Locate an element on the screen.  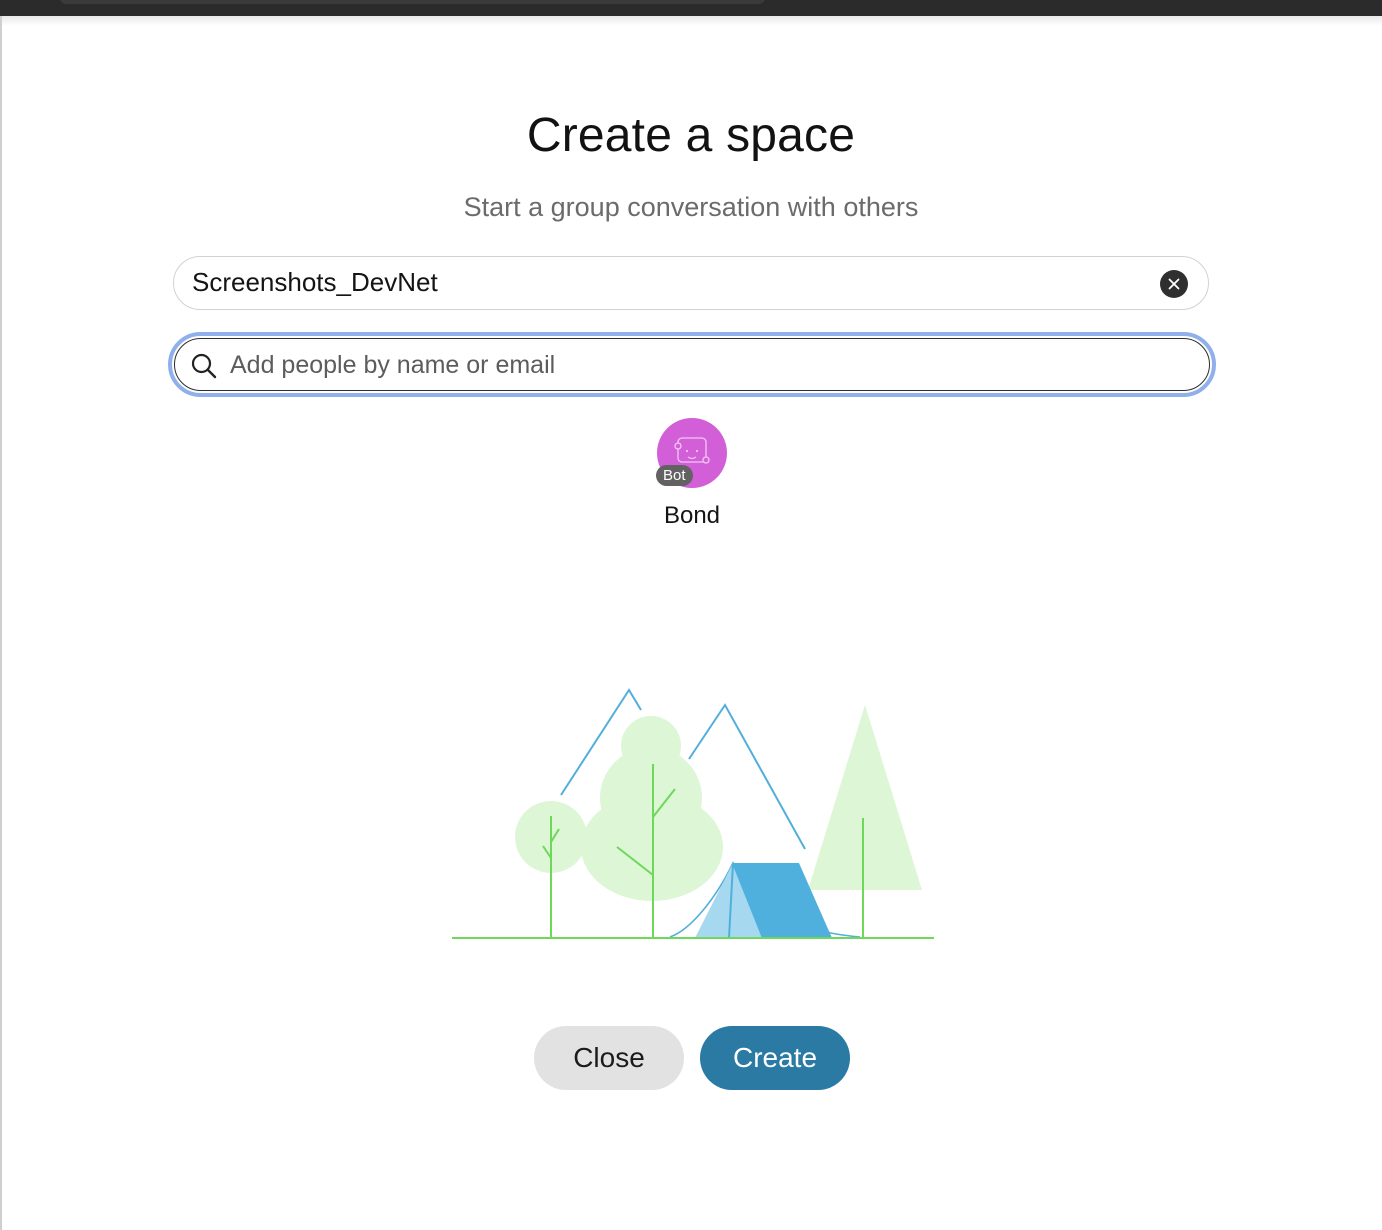
close-icon is located at coordinates (1174, 284).